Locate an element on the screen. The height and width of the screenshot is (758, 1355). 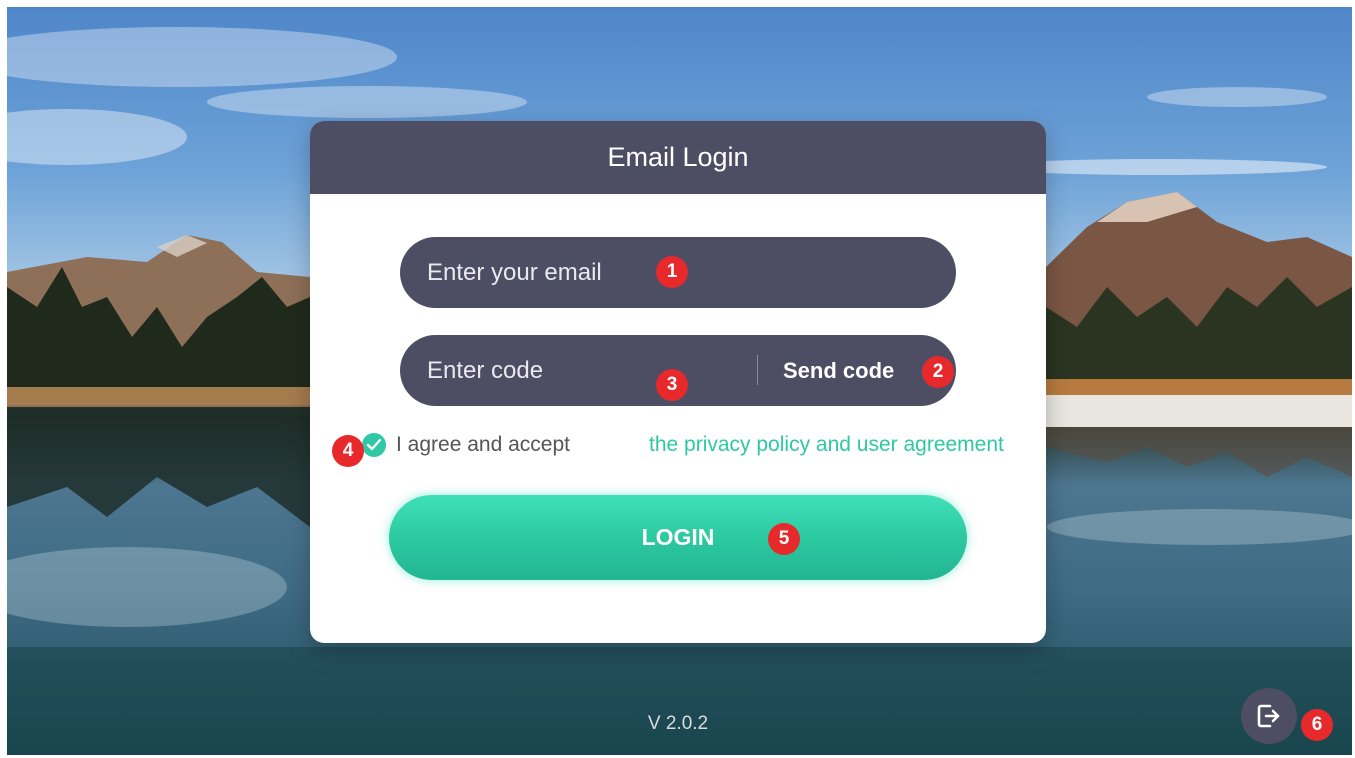
annotation-badge-2: 2 is located at coordinates (938, 372).